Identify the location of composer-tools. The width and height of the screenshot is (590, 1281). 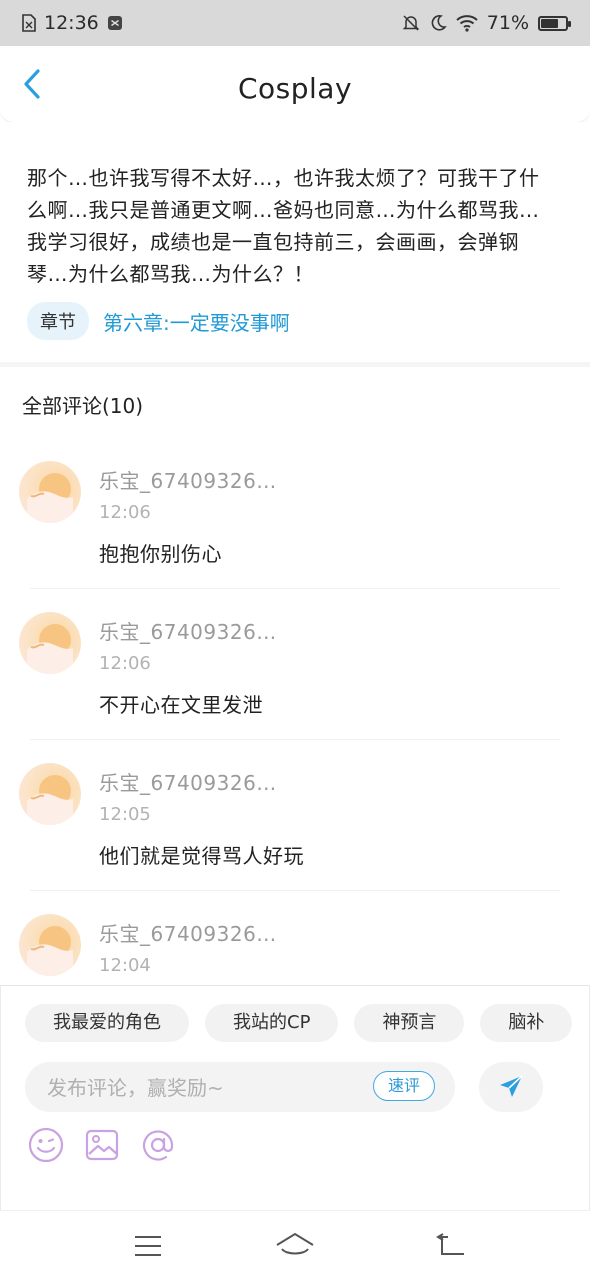
(102, 1145).